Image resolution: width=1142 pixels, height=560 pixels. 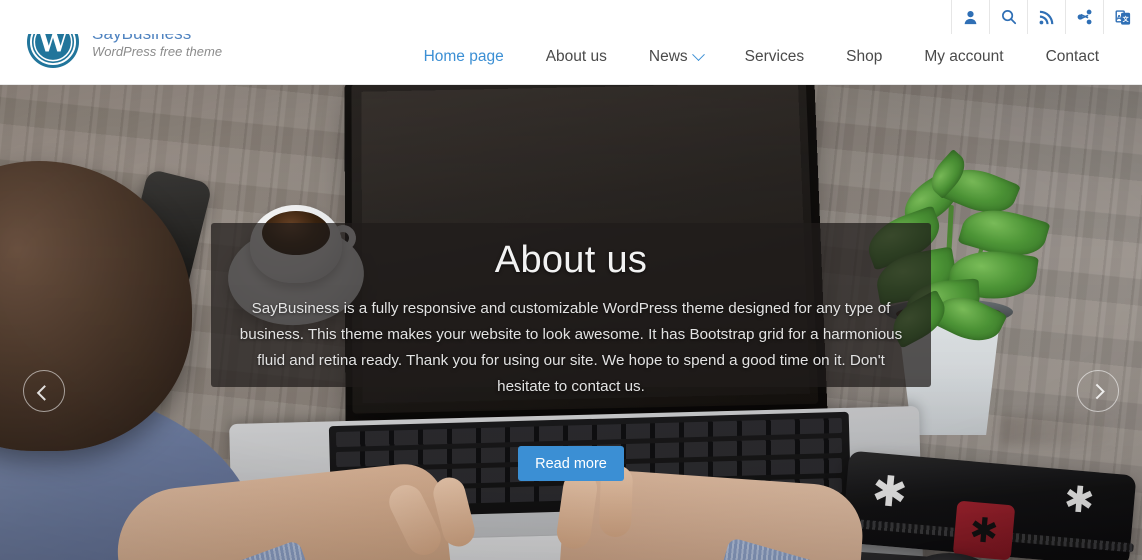 What do you see at coordinates (571, 463) in the screenshot?
I see `read-more-button: Read more` at bounding box center [571, 463].